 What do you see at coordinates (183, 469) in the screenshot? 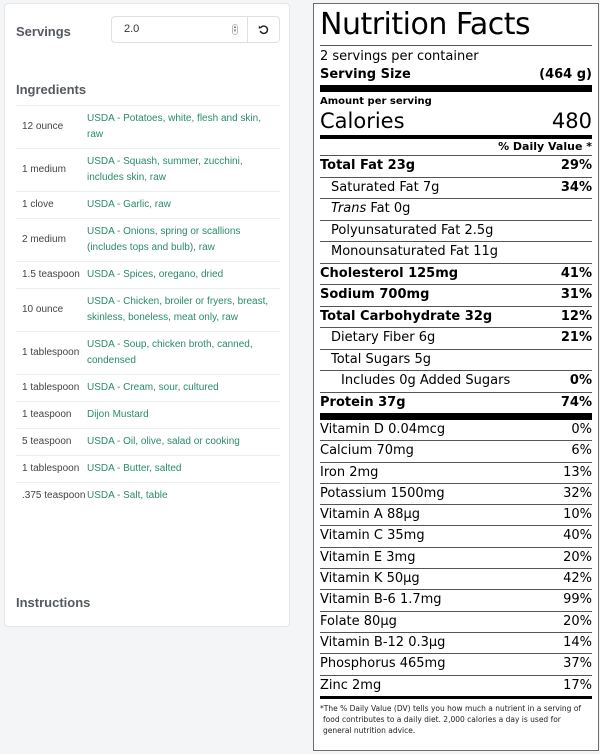
I see `ingredient-link: USDA - Butter, salted` at bounding box center [183, 469].